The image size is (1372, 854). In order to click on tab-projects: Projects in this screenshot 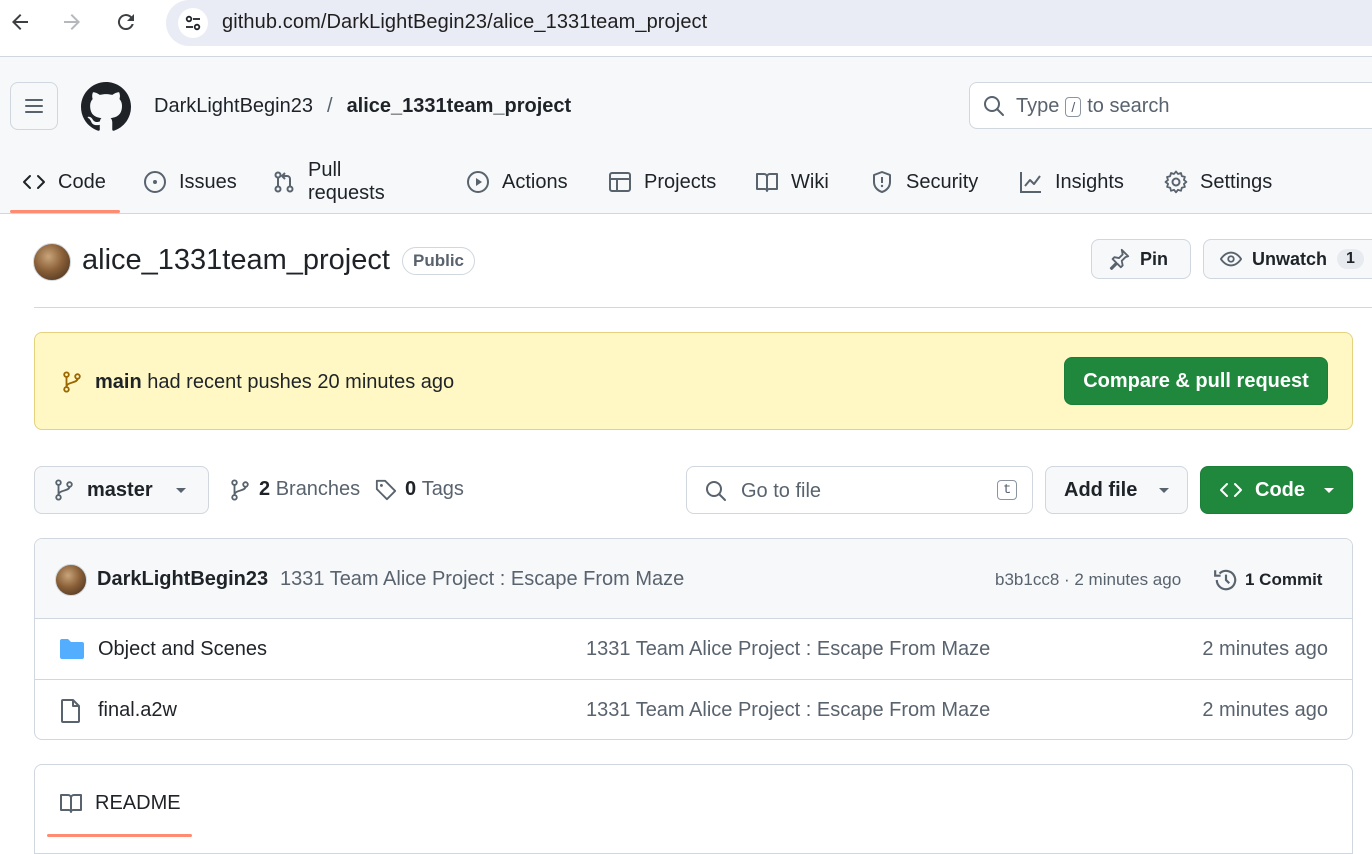, I will do `click(662, 182)`.